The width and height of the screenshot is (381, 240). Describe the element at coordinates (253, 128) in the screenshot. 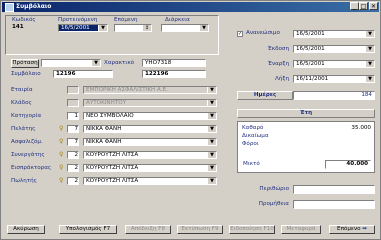

I see `net-label: Καθαρό` at that location.